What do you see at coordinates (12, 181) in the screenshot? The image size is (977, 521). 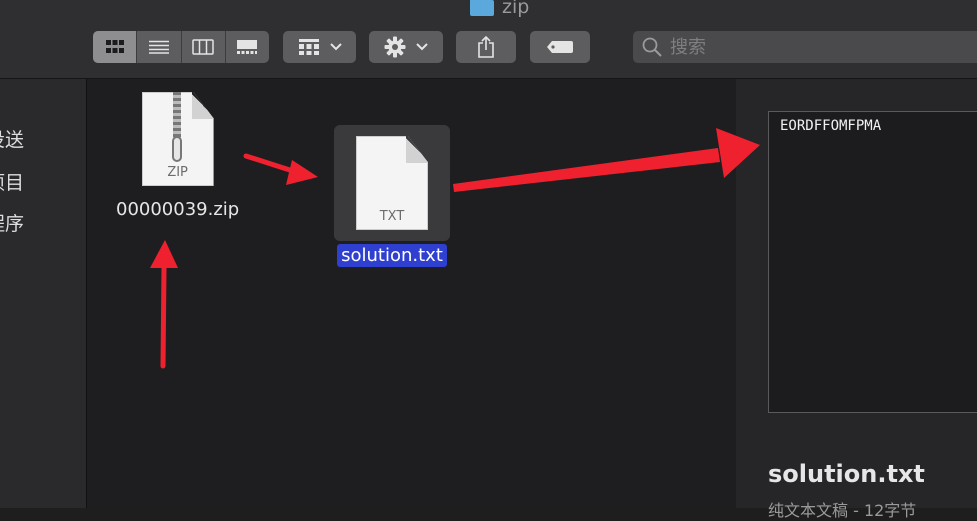 I see `sidebar-item-recents: 项目` at bounding box center [12, 181].